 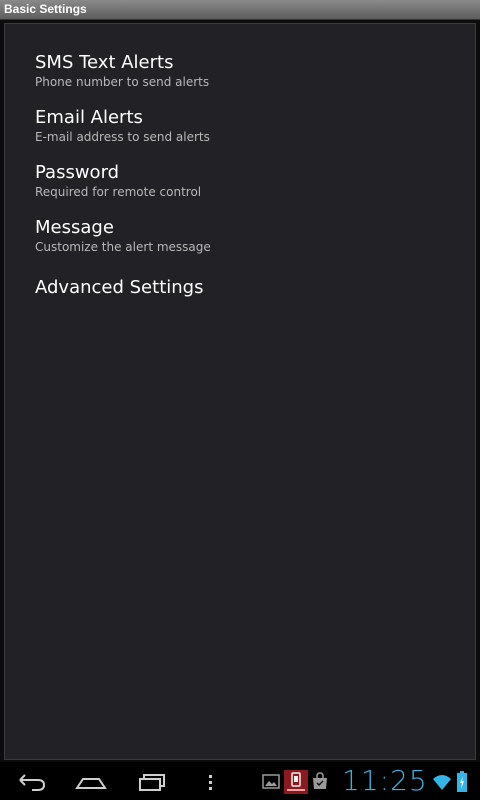 I want to click on pref-summary: Customize the alert message, so click(x=123, y=247).